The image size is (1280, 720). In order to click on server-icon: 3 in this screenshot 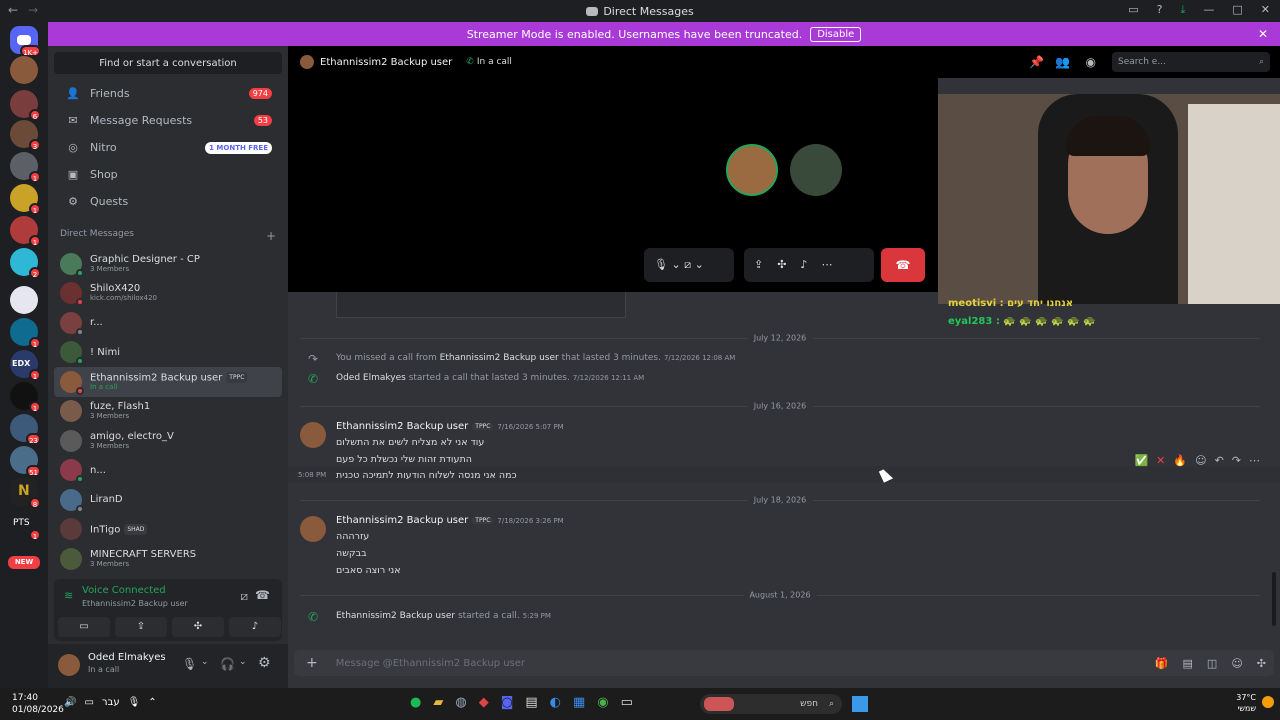, I will do `click(25, 135)`.